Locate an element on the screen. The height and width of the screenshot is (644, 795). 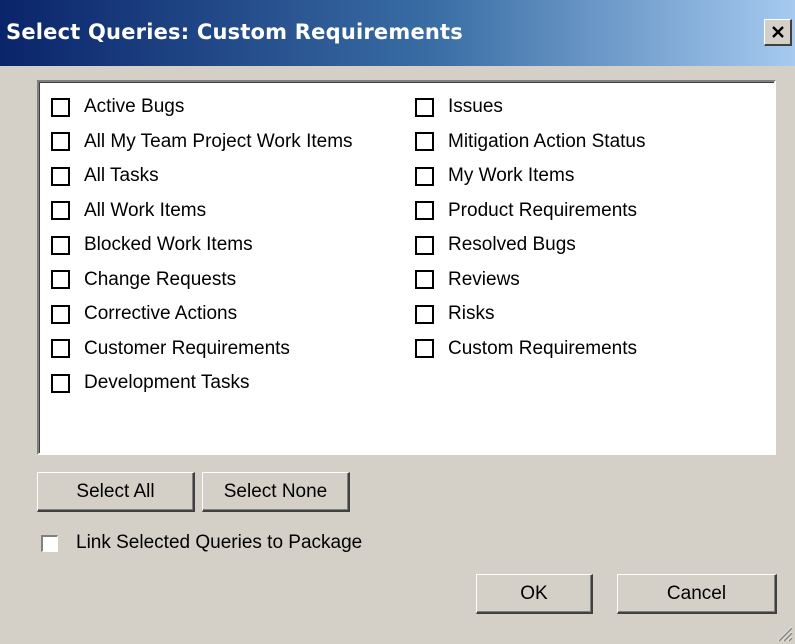
query-item: All My Team Project Work Items is located at coordinates (202, 142).